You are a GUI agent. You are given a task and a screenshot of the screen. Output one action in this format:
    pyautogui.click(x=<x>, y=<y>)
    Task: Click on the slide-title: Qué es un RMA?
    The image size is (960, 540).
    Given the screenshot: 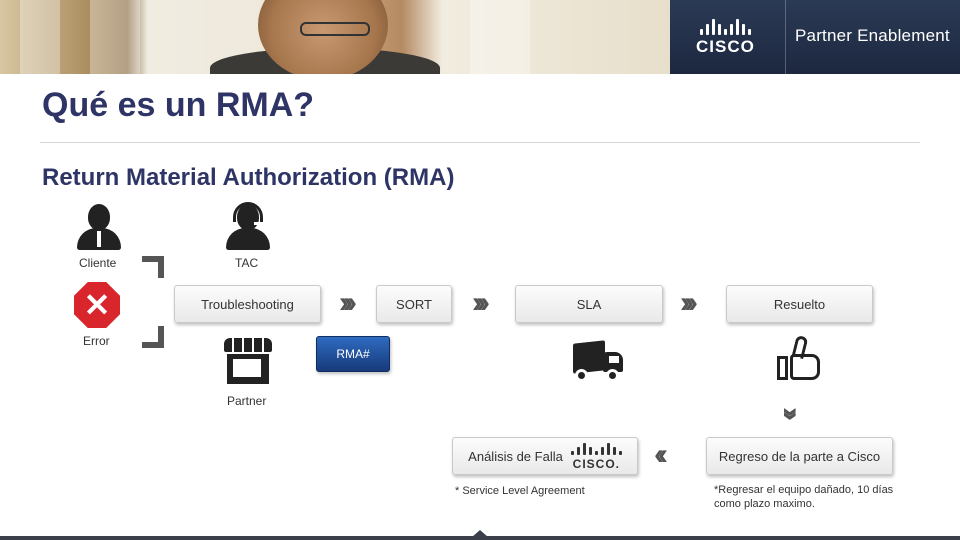 What is the action you would take?
    pyautogui.click(x=178, y=105)
    